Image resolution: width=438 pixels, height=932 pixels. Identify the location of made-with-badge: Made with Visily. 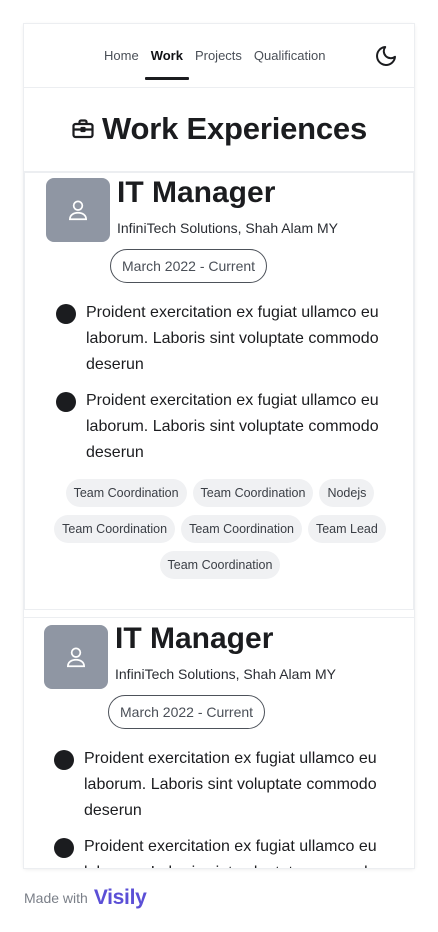
(85, 898).